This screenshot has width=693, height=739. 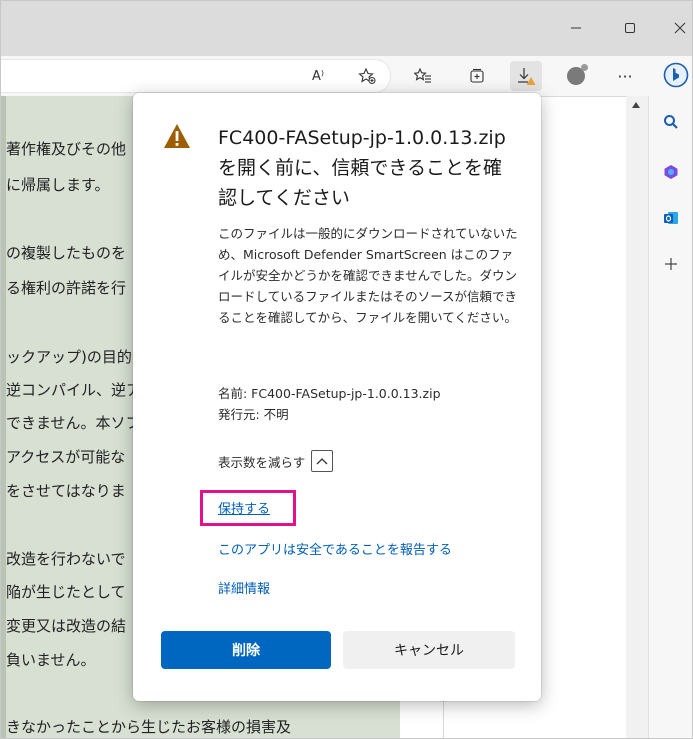 I want to click on add-favorite-button, so click(x=367, y=76).